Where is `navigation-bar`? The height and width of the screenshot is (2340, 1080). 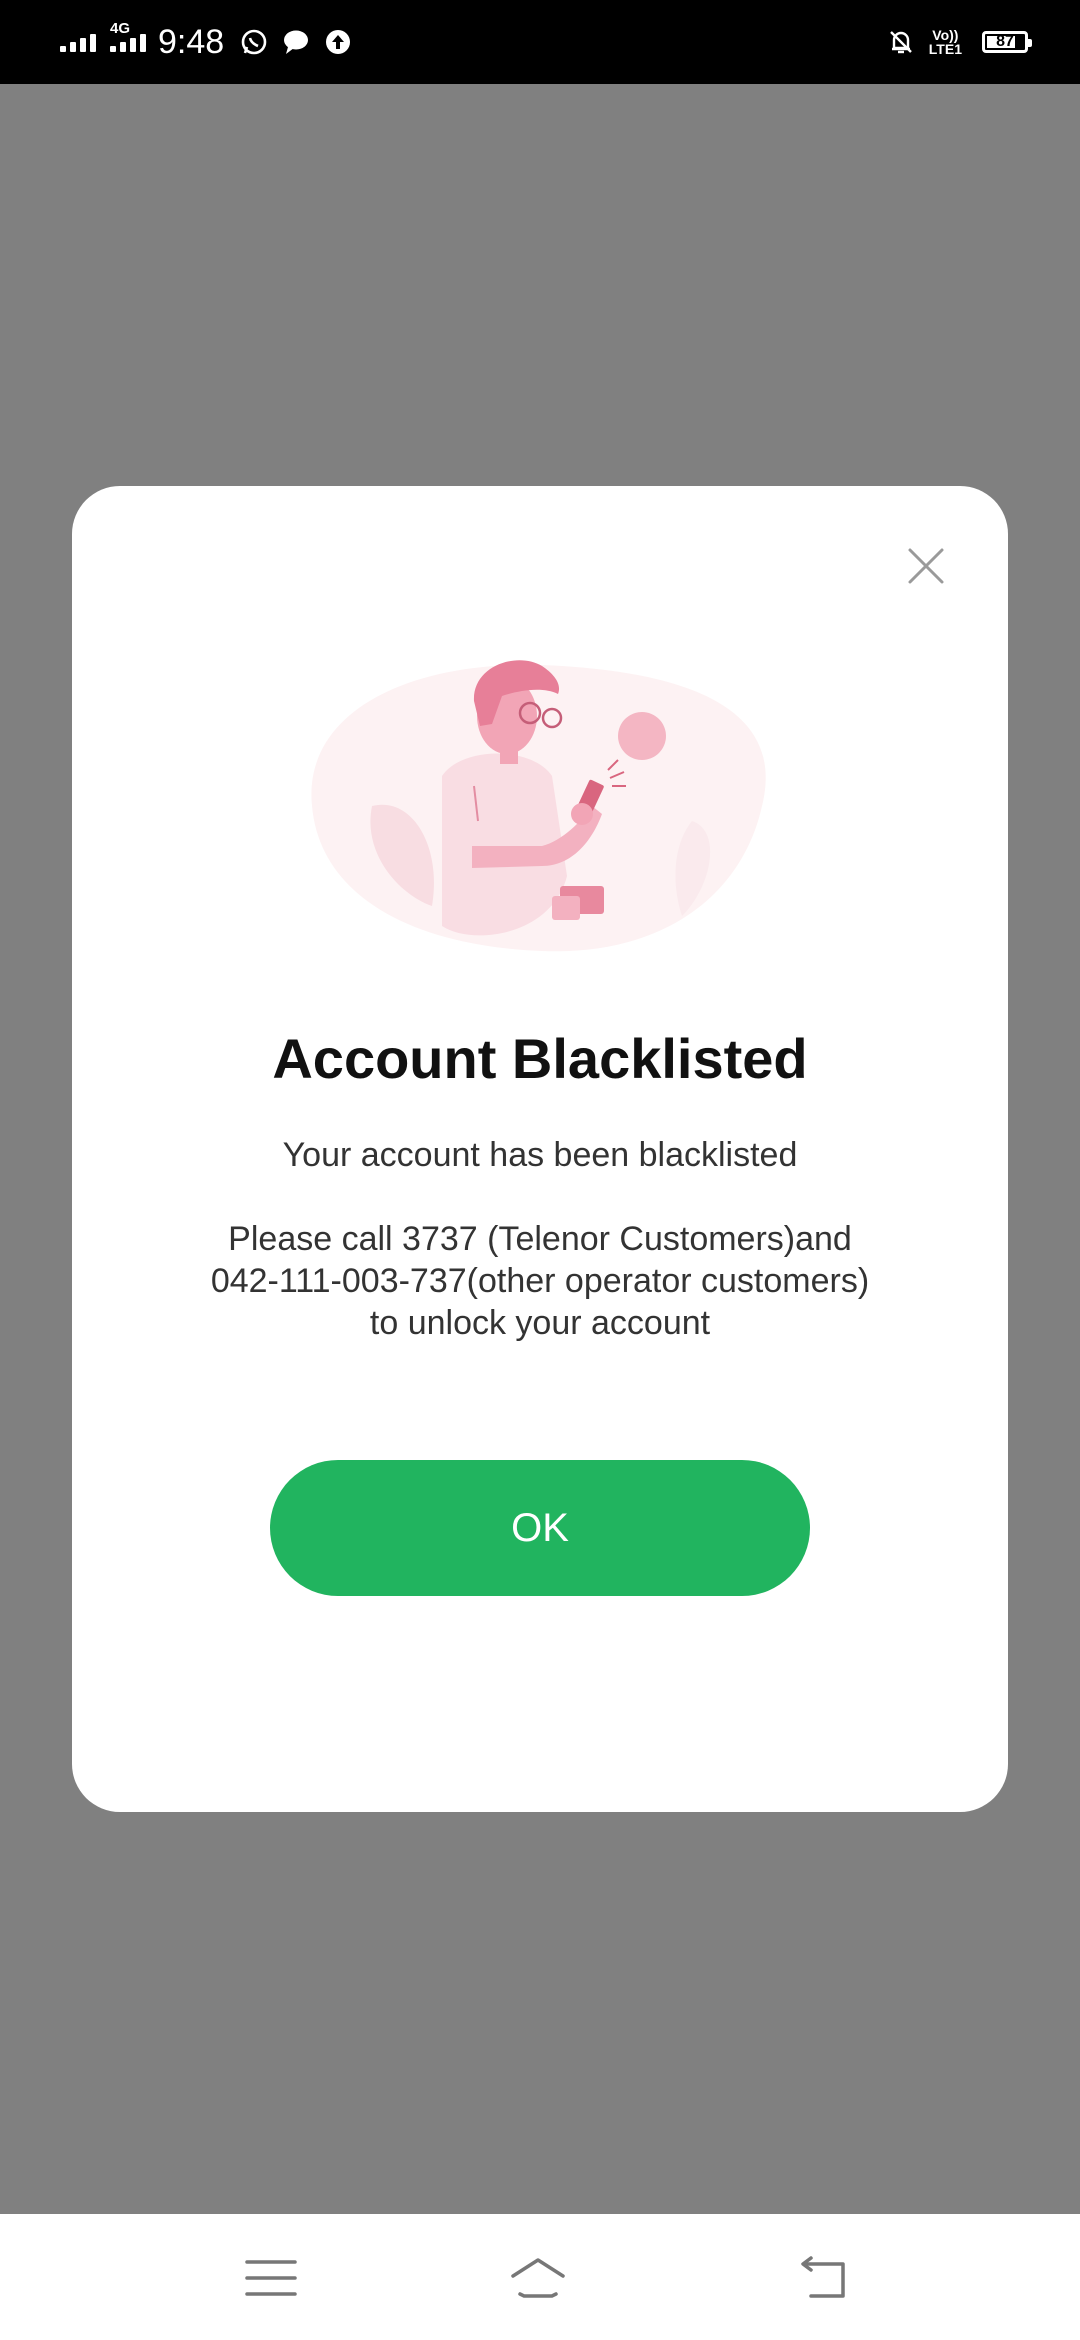 navigation-bar is located at coordinates (540, 2277).